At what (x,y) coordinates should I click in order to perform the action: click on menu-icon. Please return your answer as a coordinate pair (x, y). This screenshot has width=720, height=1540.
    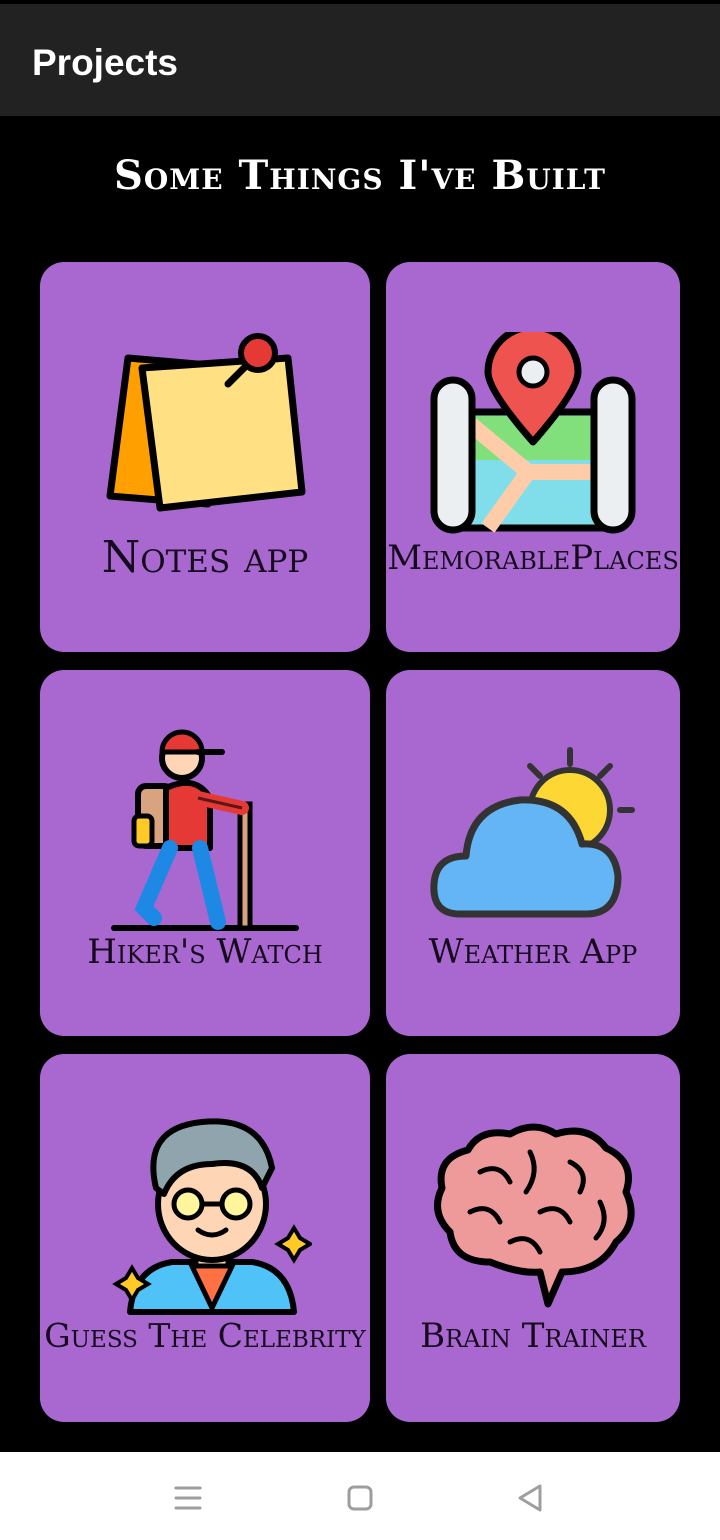
    Looking at the image, I should click on (188, 1498).